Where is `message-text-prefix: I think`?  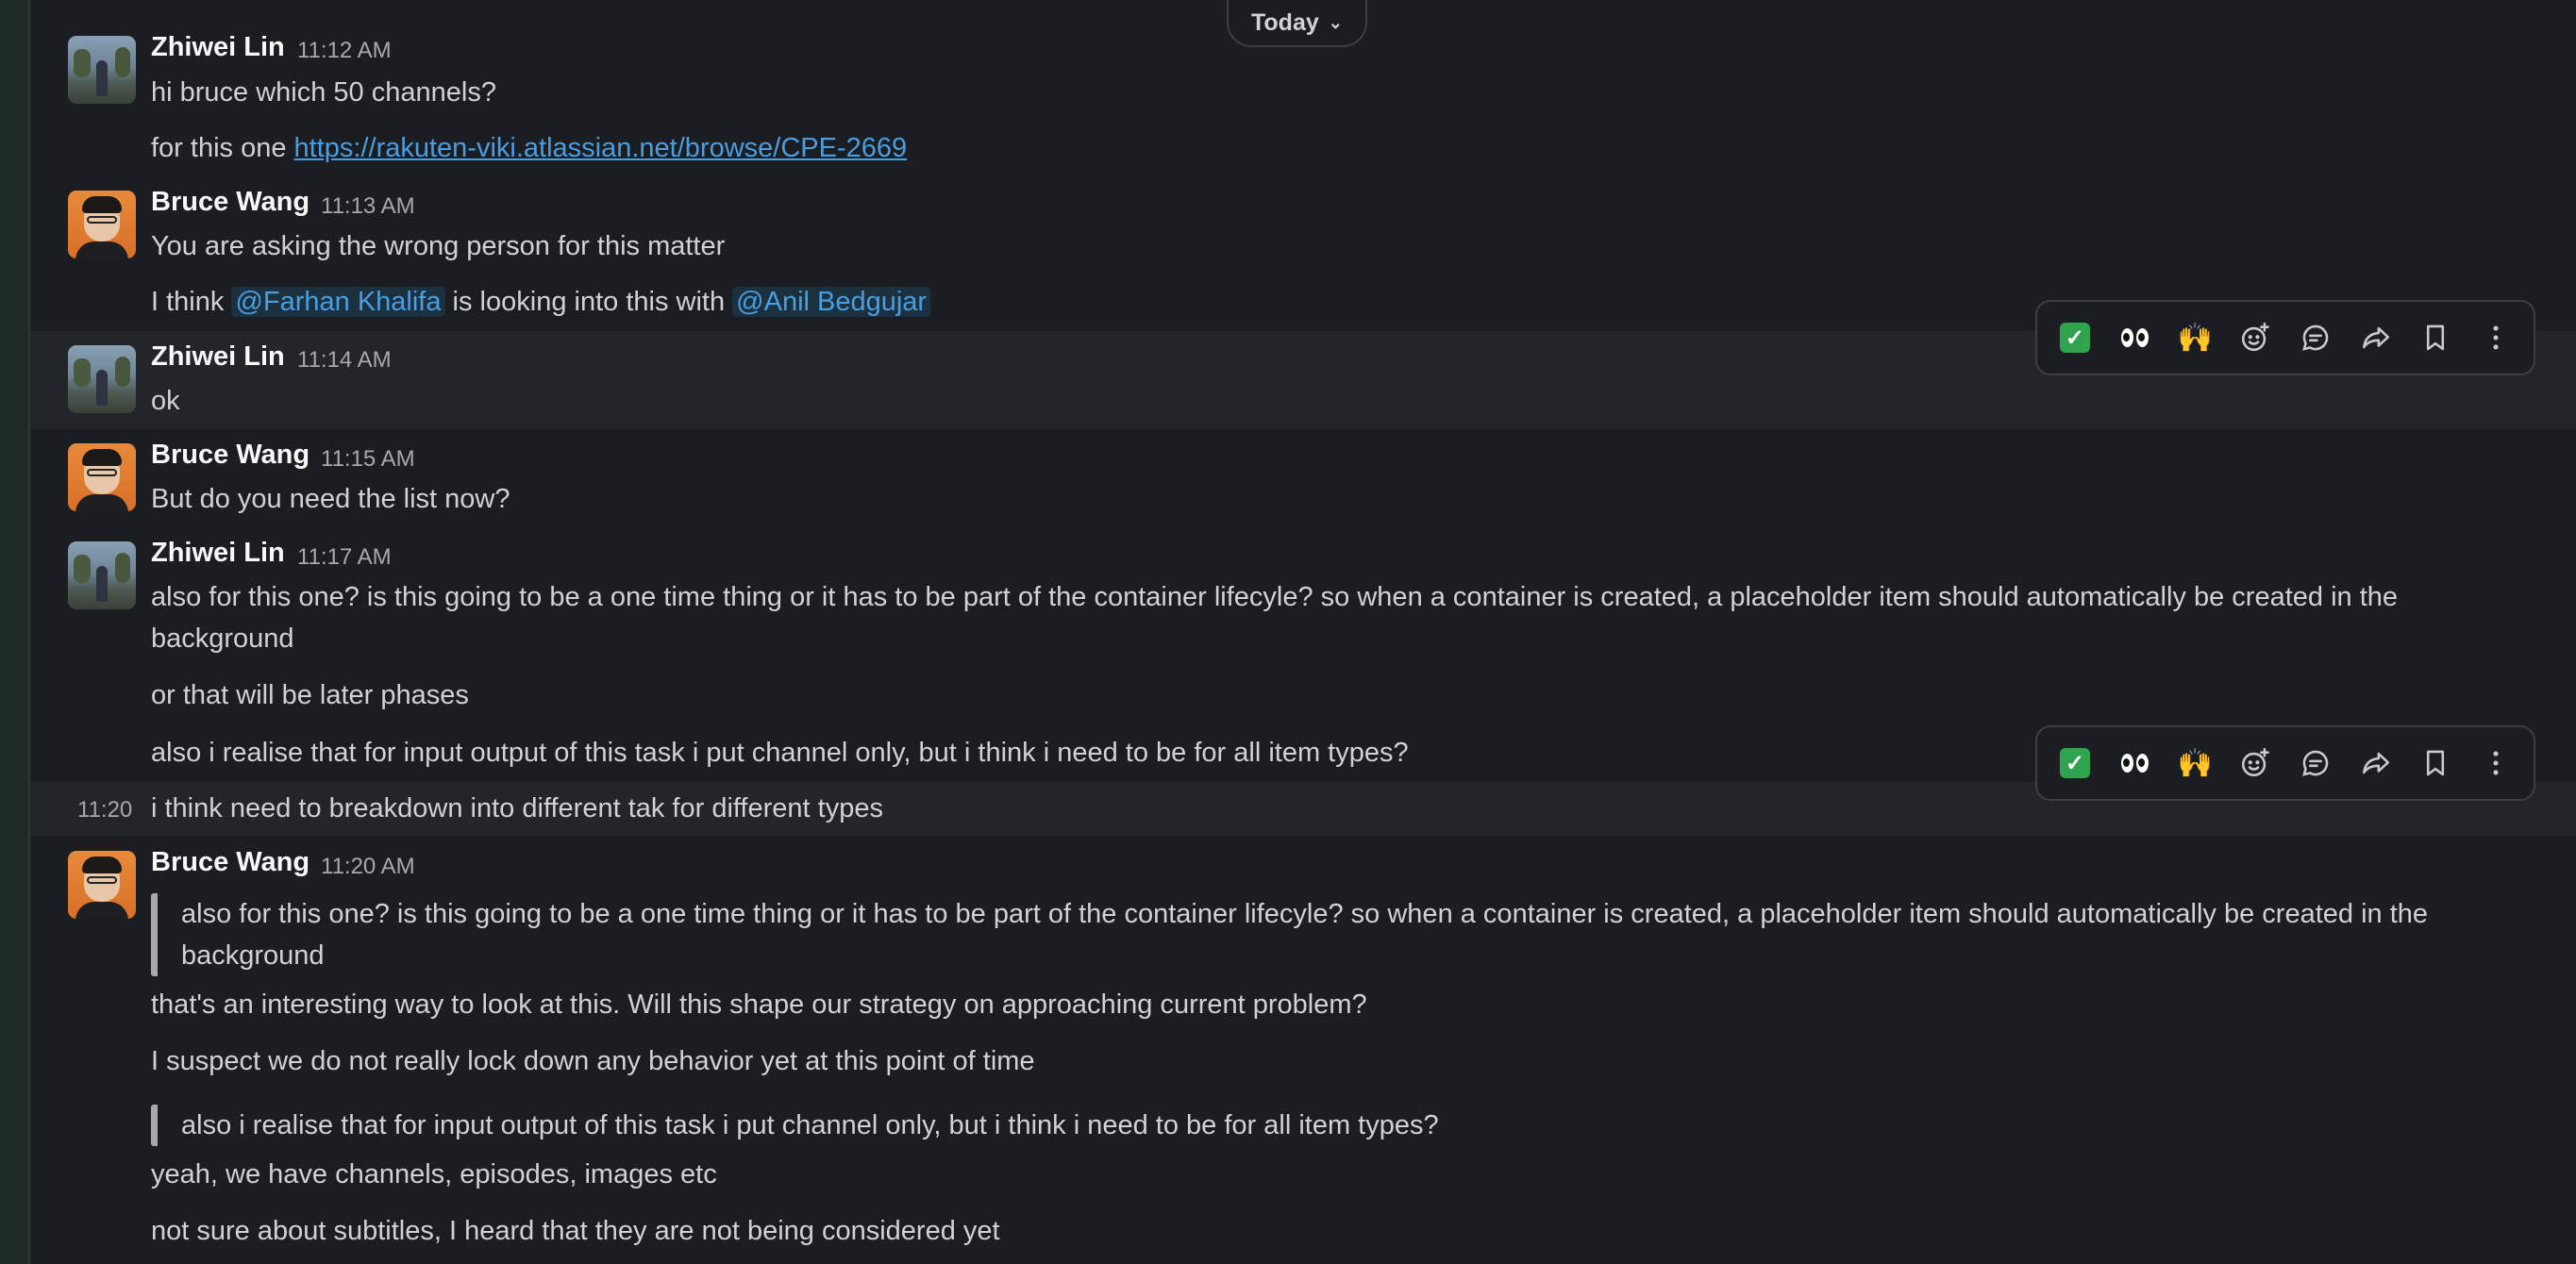
message-text-prefix: I think is located at coordinates (191, 302).